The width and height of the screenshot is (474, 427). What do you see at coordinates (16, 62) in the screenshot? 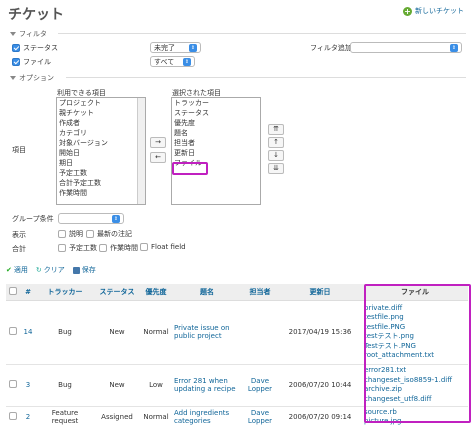
I see `filter-file-checkbox` at bounding box center [16, 62].